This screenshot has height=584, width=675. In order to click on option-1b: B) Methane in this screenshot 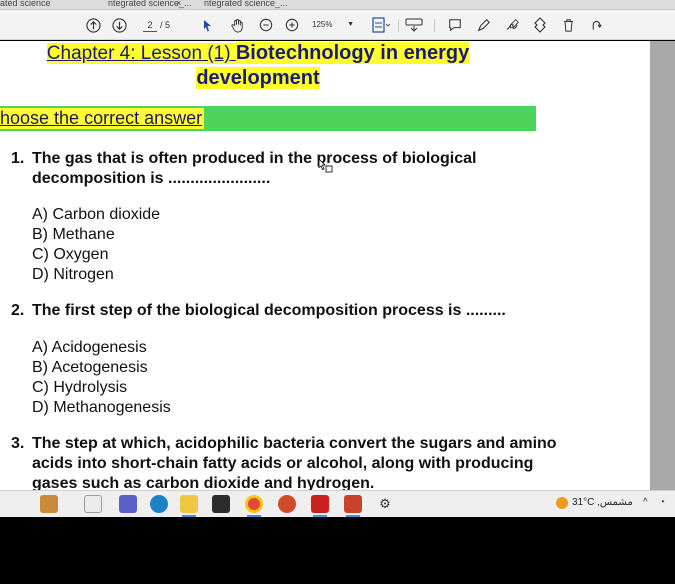, I will do `click(73, 234)`.